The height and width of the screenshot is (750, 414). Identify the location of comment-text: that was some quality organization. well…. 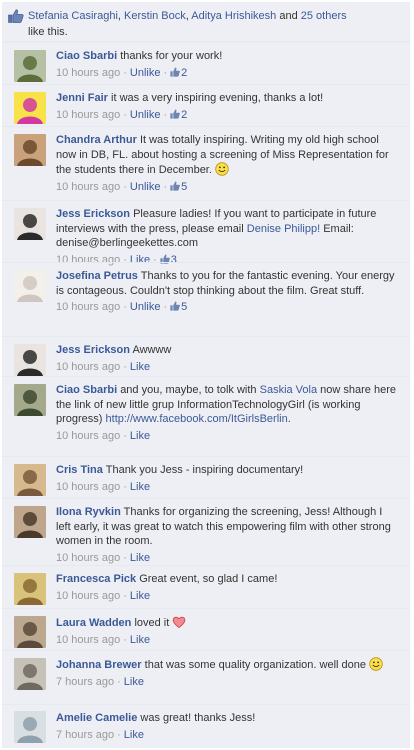
(255, 665).